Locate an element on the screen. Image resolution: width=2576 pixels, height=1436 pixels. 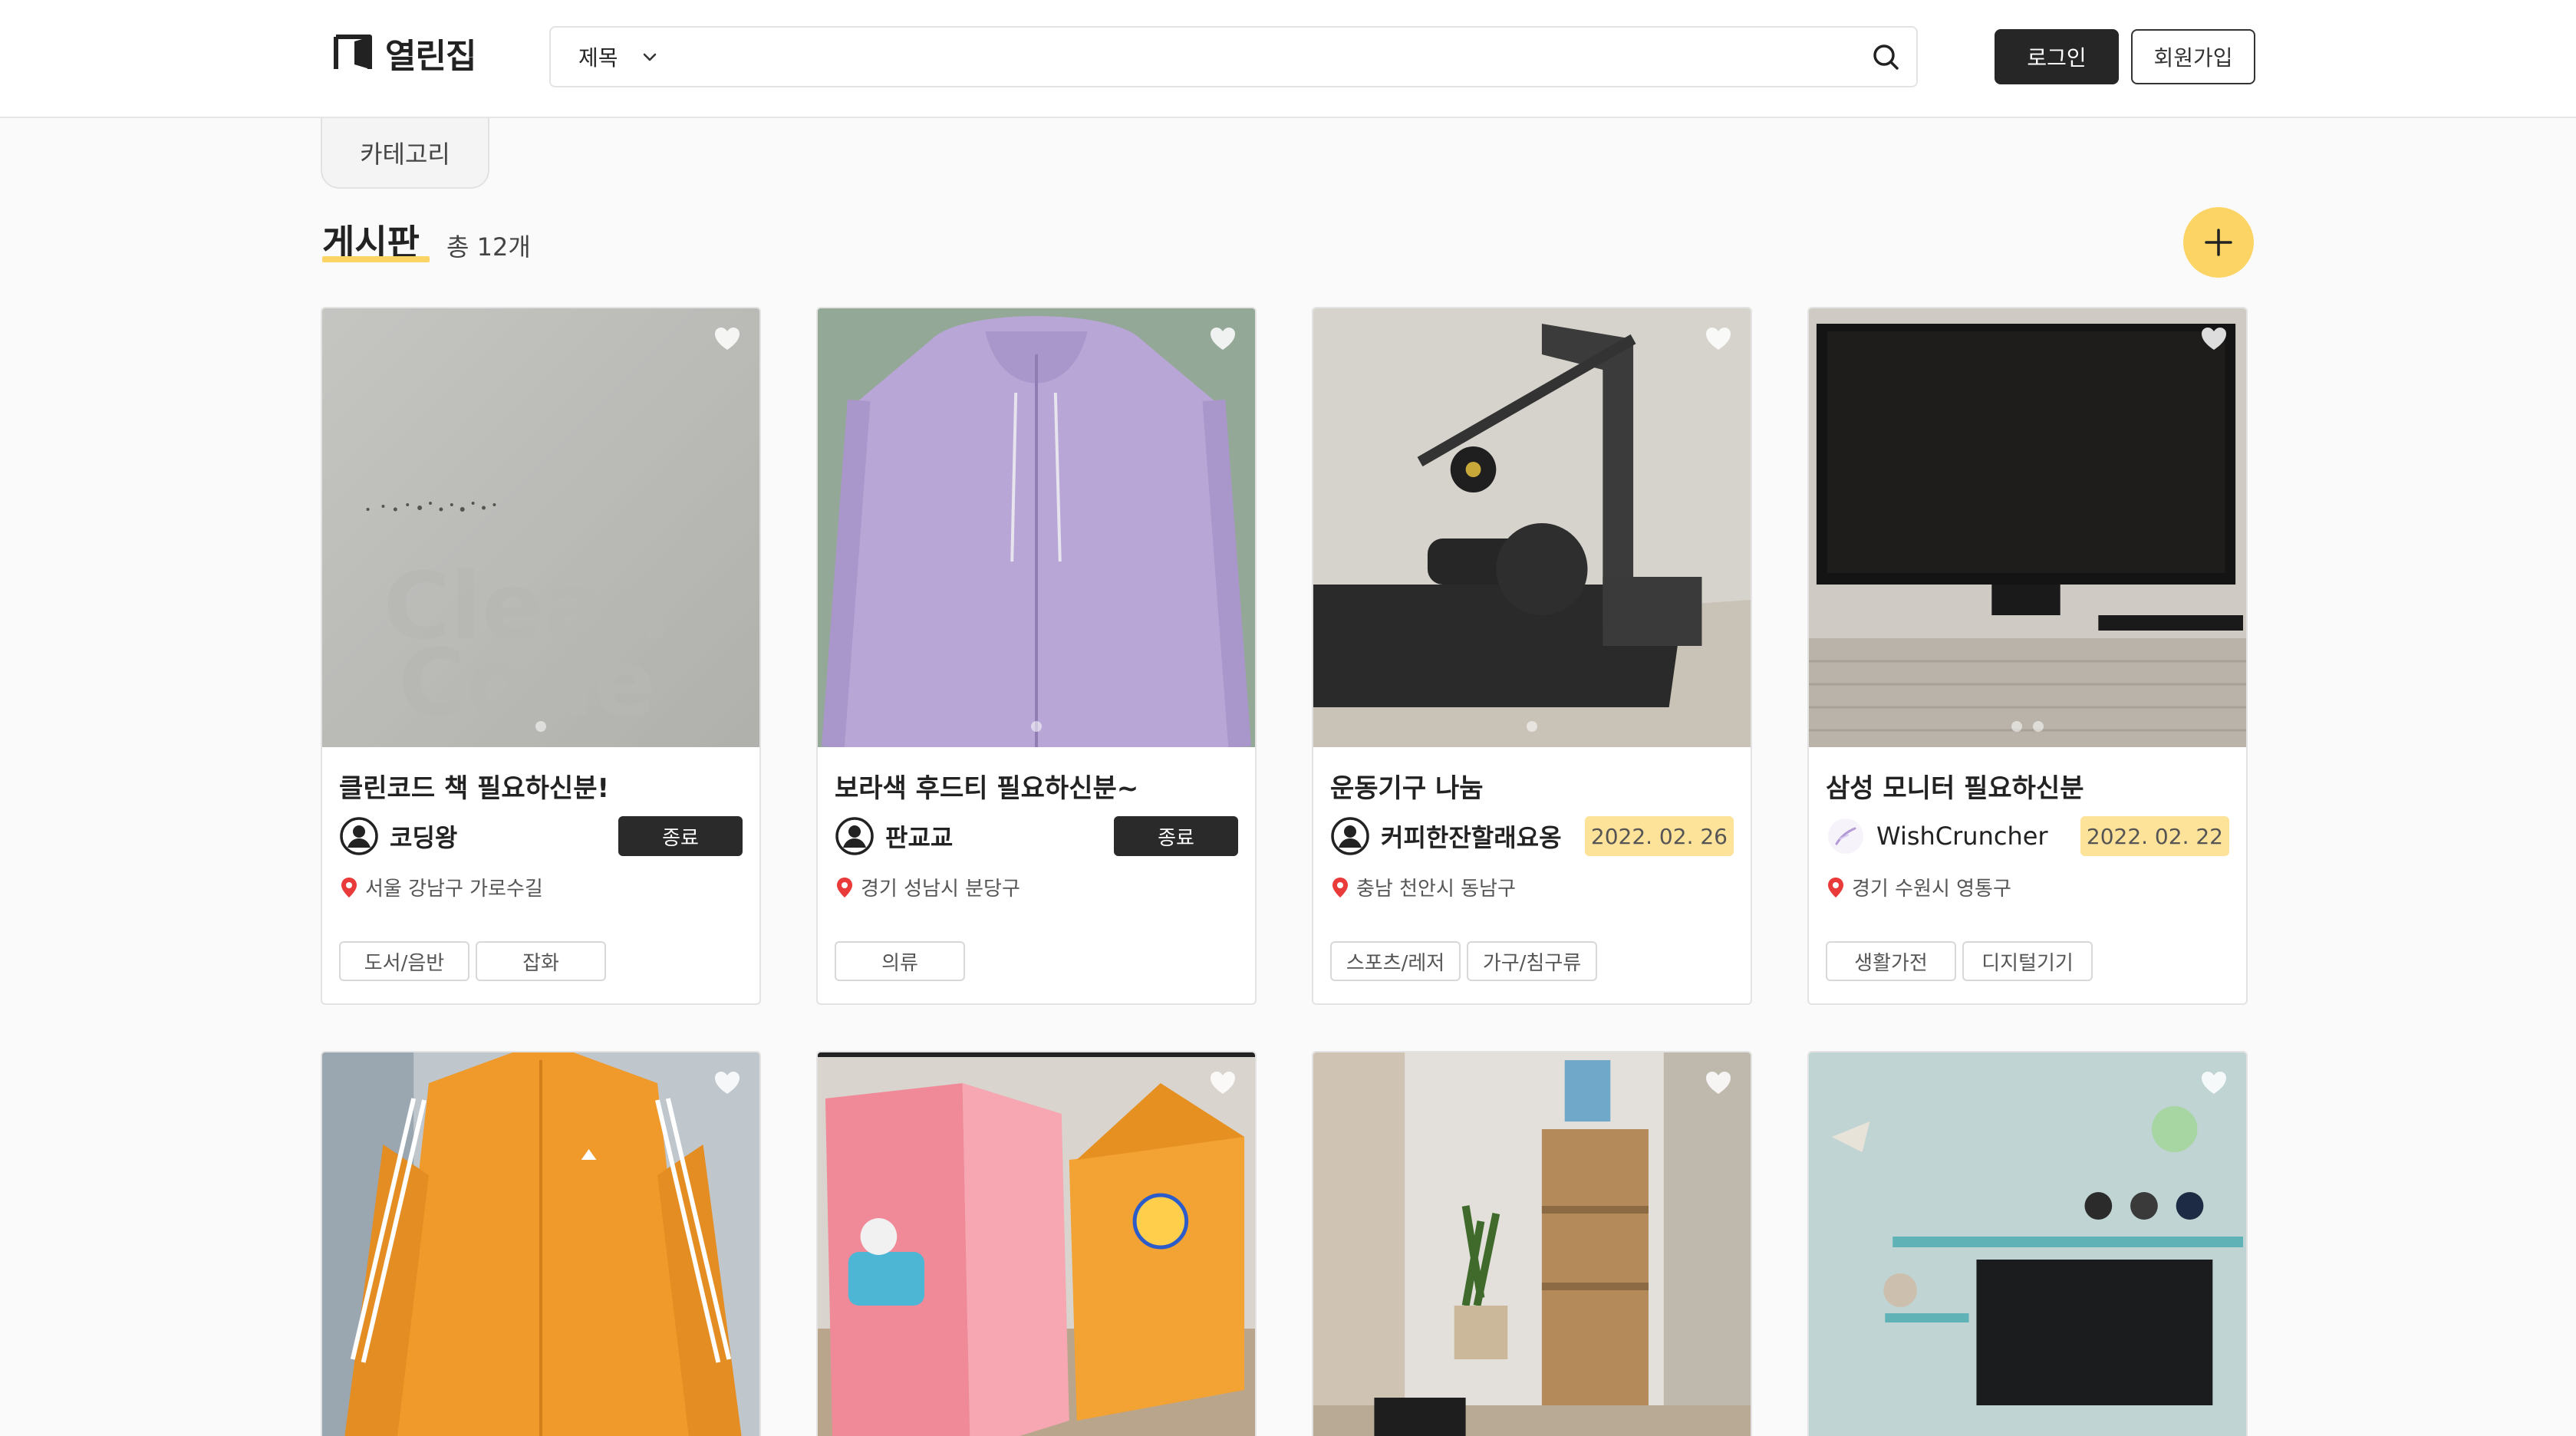
category-tag: 잡화 is located at coordinates (541, 961).